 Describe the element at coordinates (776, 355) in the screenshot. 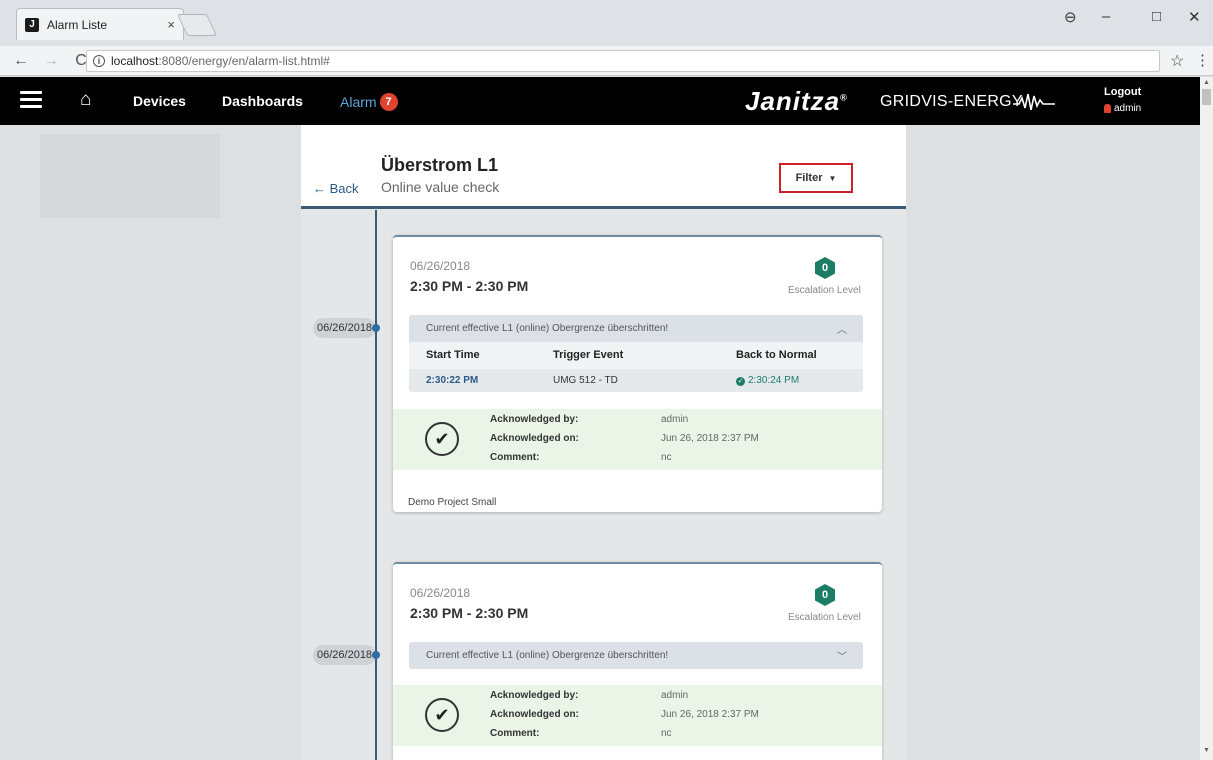

I see `column-header-back-to-normal: Back to Normal` at that location.